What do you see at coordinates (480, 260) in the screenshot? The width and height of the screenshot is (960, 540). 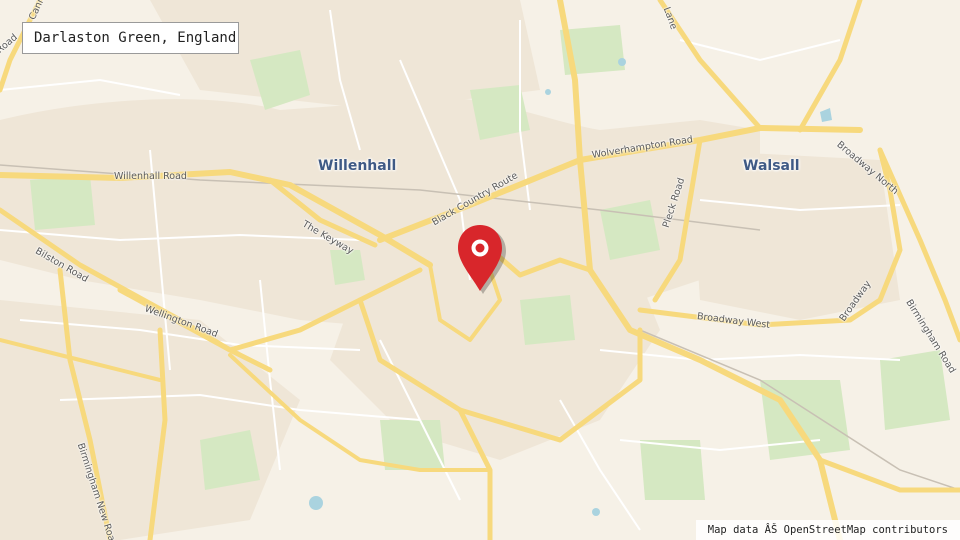 I see `map-pin-icon` at bounding box center [480, 260].